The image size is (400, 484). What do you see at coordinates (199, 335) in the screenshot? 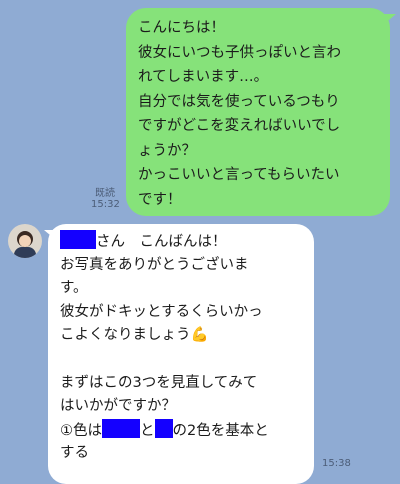
I see `flexed-biceps-emoji-icon: 💪` at bounding box center [199, 335].